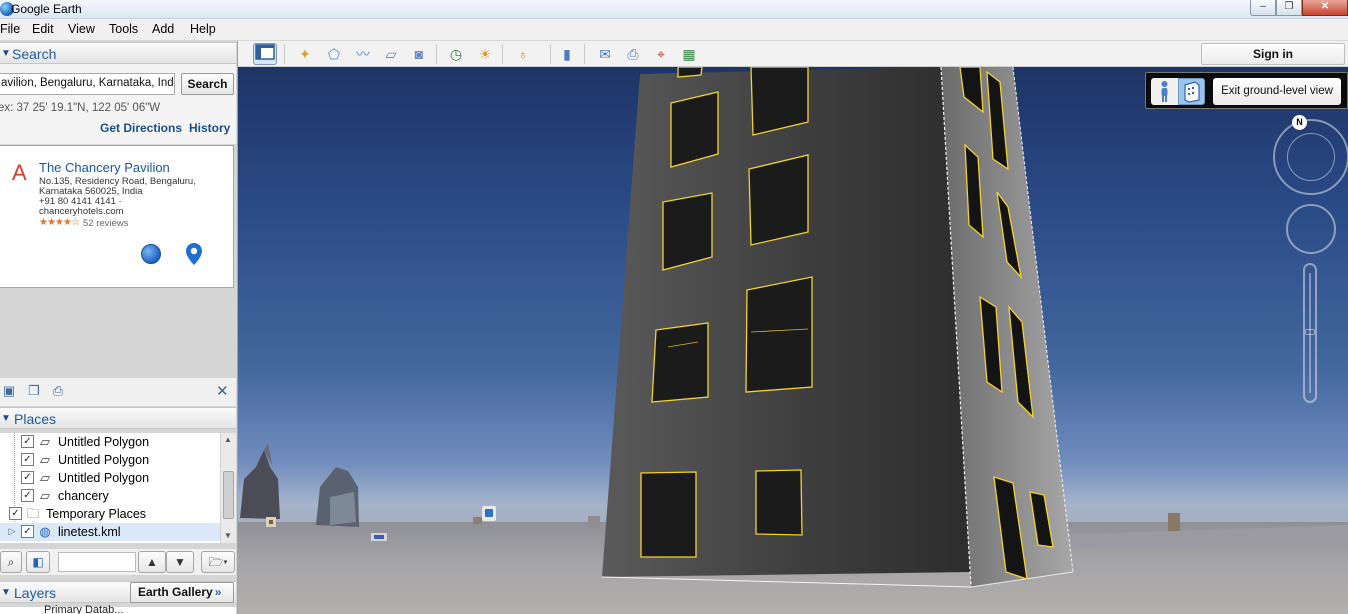 Image resolution: width=1348 pixels, height=614 pixels. What do you see at coordinates (207, 84) in the screenshot?
I see `search-button: Search` at bounding box center [207, 84].